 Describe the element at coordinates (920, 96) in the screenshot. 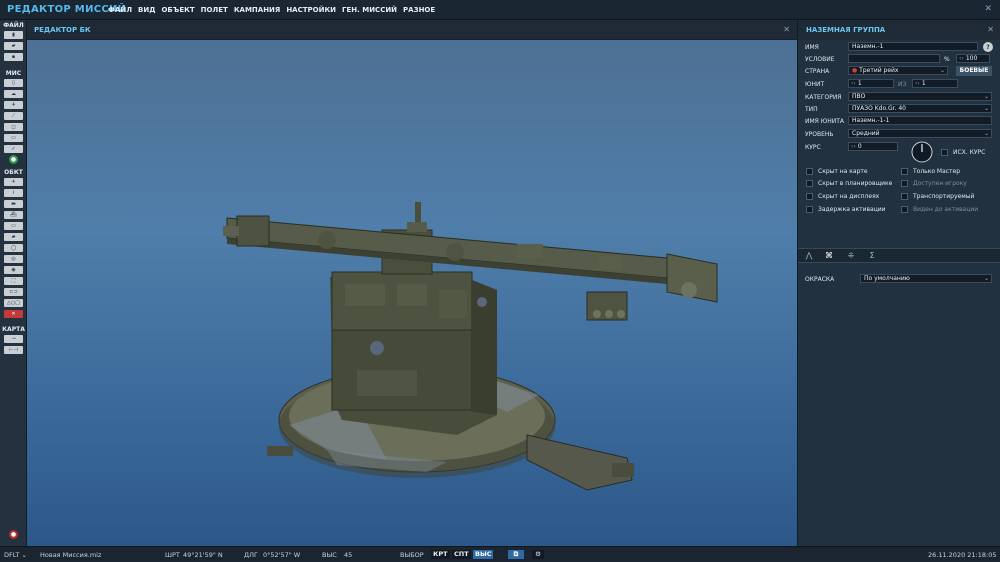

I see `category-select: ПВО ⌄` at that location.